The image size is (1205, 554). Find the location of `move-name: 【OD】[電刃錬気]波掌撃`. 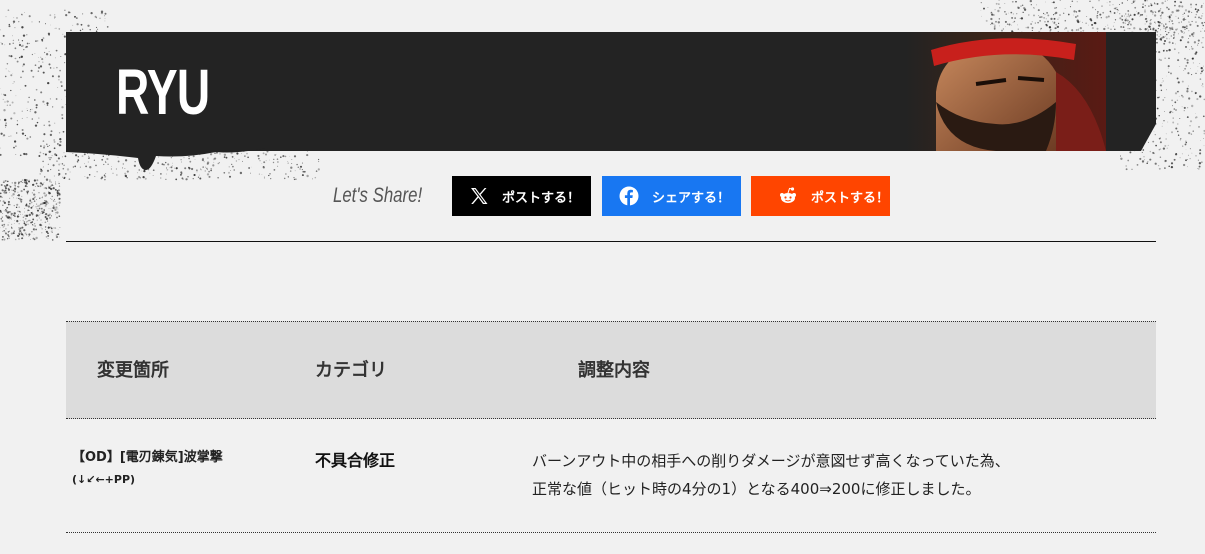

move-name: 【OD】[電刃錬気]波掌撃 is located at coordinates (147, 457).